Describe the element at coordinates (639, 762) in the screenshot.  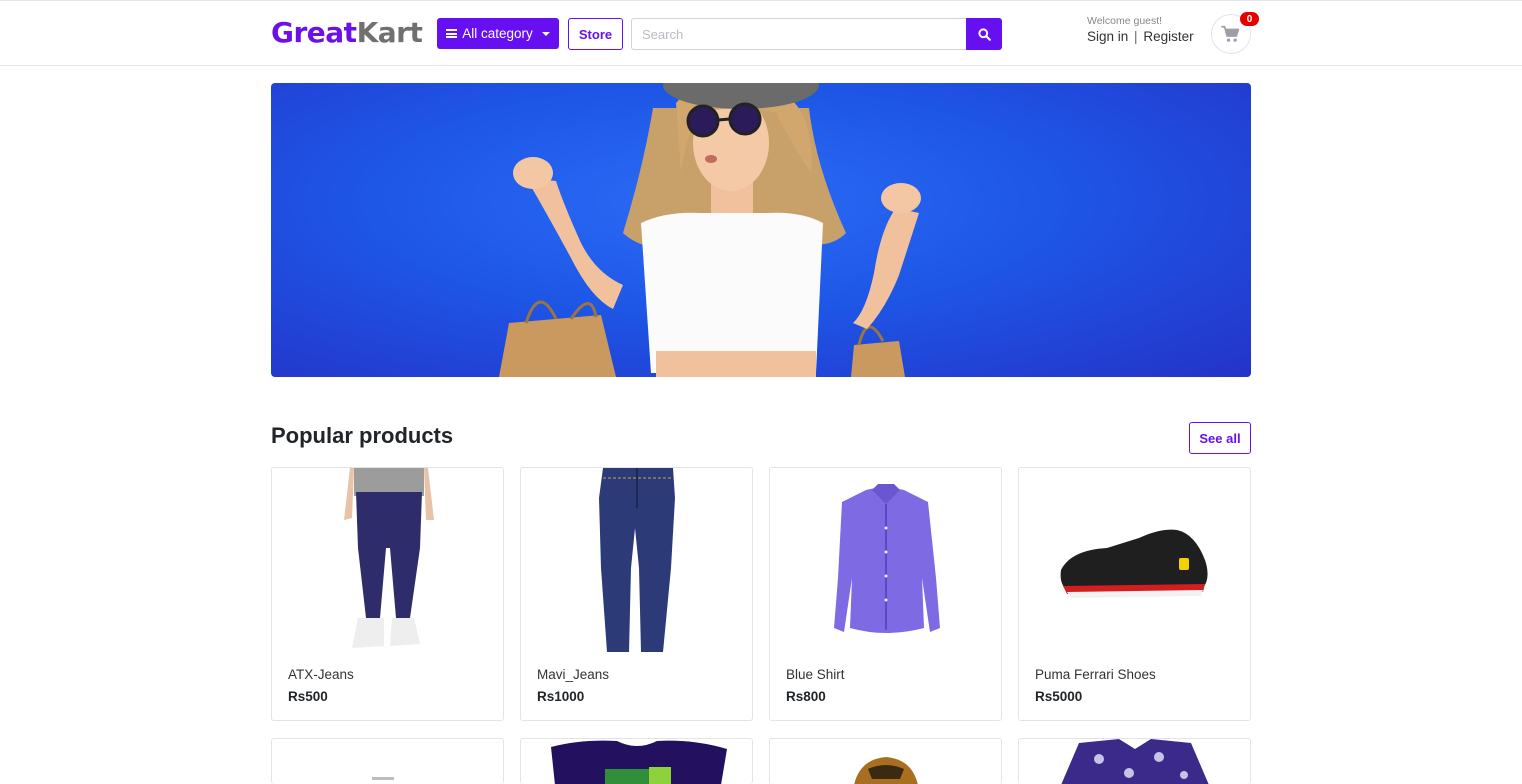
I see `tshirt-image` at that location.